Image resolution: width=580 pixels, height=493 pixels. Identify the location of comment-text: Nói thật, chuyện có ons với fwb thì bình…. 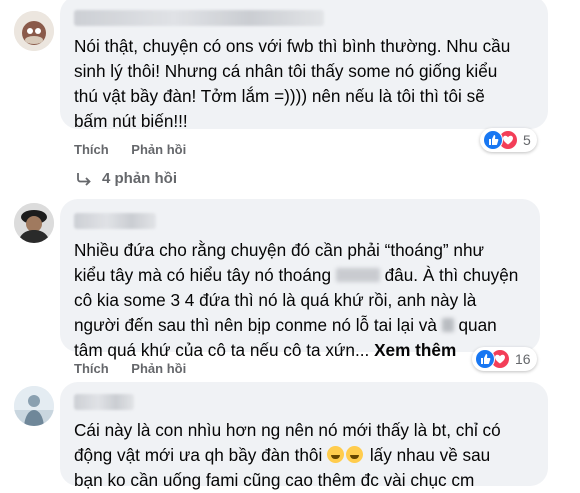
(292, 83).